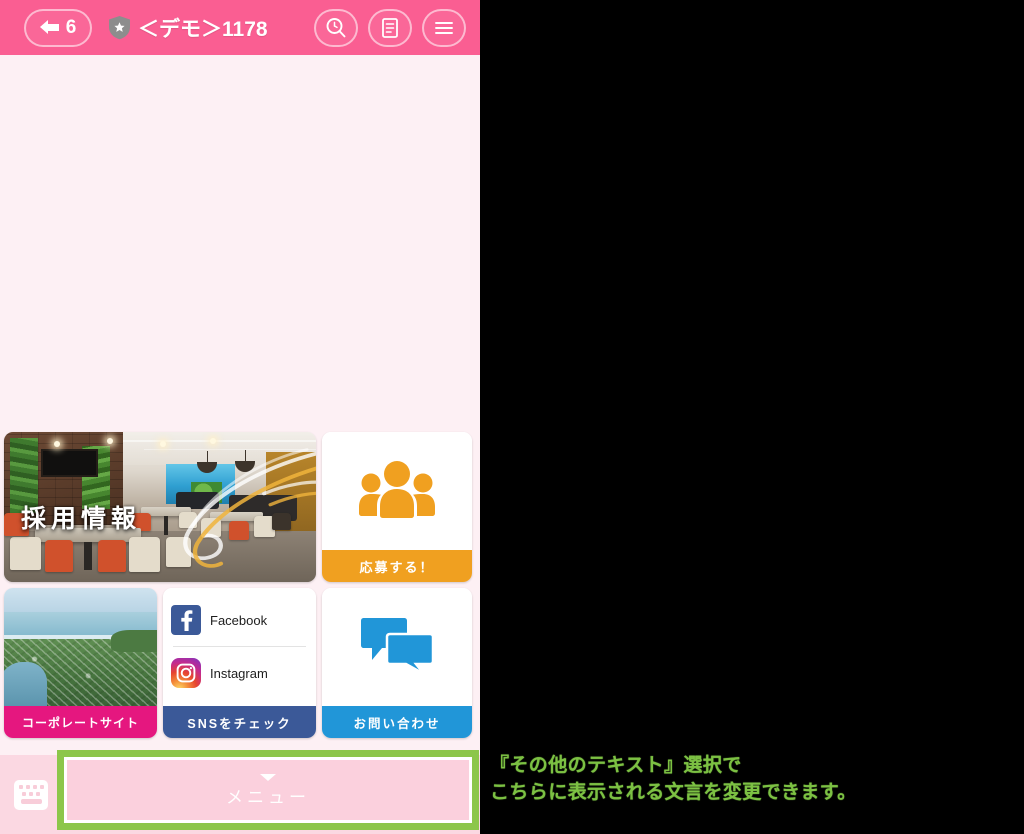 This screenshot has width=1024, height=834. I want to click on tile-sns: Facebook Instagram SNSをチェック, so click(239, 663).